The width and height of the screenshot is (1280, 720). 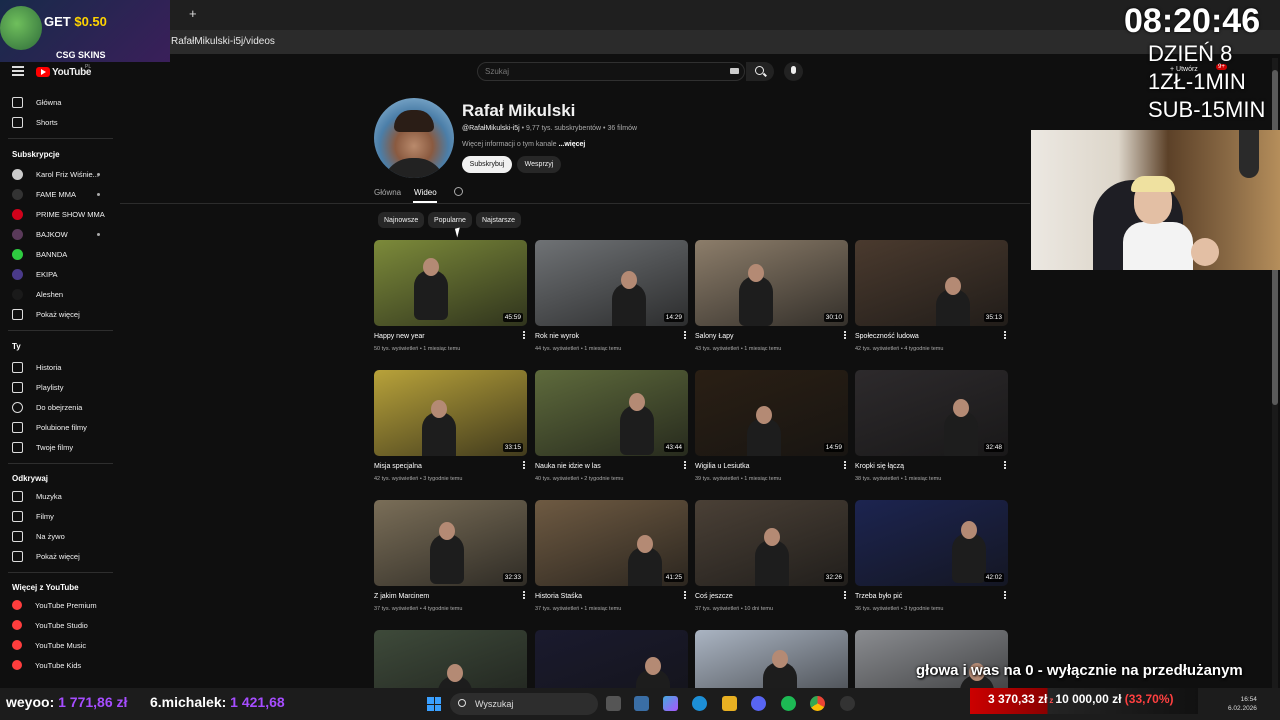 What do you see at coordinates (36, 367) in the screenshot?
I see `sidebar-item-you: Historia` at bounding box center [36, 367].